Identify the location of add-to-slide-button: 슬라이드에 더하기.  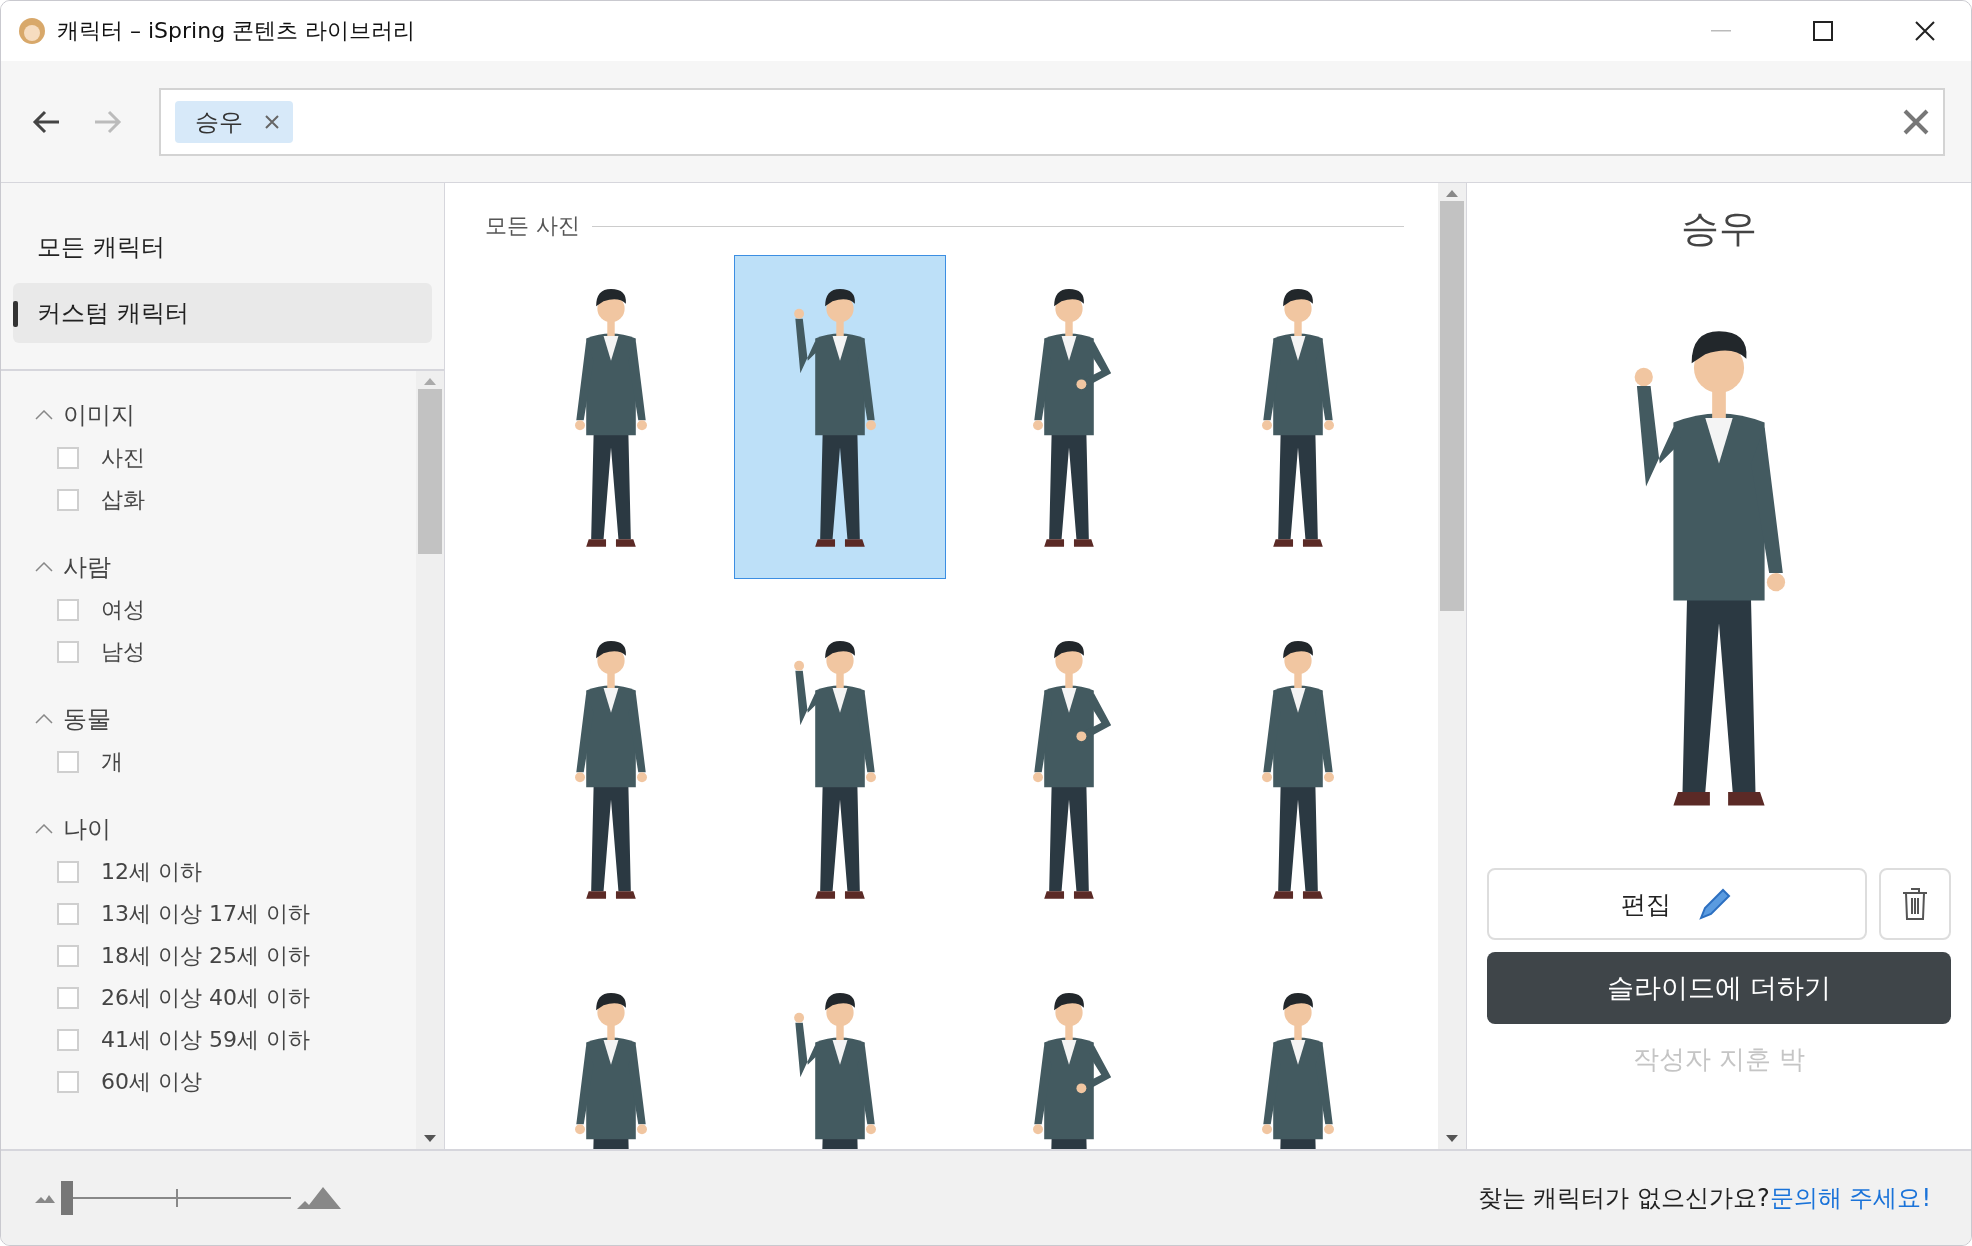
(1718, 988).